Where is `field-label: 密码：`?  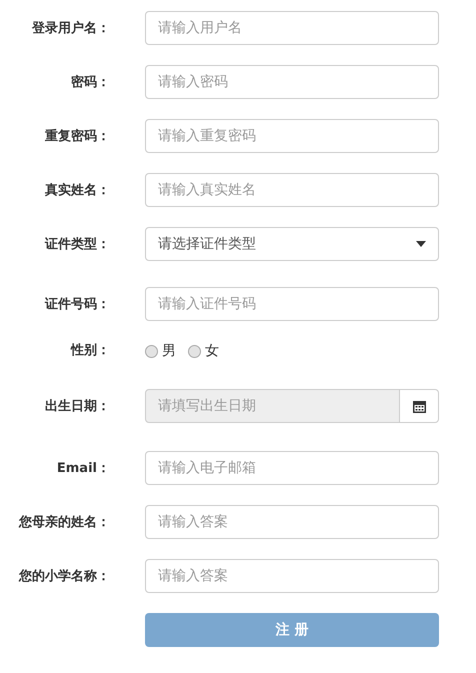 field-label: 密码： is located at coordinates (90, 83).